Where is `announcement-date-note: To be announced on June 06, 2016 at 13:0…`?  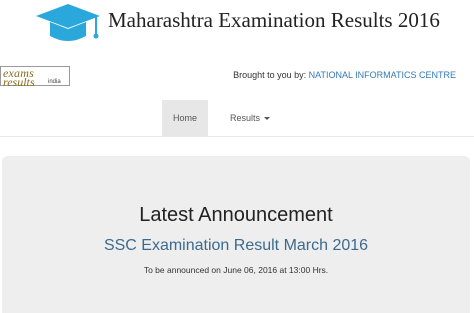
announcement-date-note: To be announced on June 06, 2016 at 13:0… is located at coordinates (236, 270).